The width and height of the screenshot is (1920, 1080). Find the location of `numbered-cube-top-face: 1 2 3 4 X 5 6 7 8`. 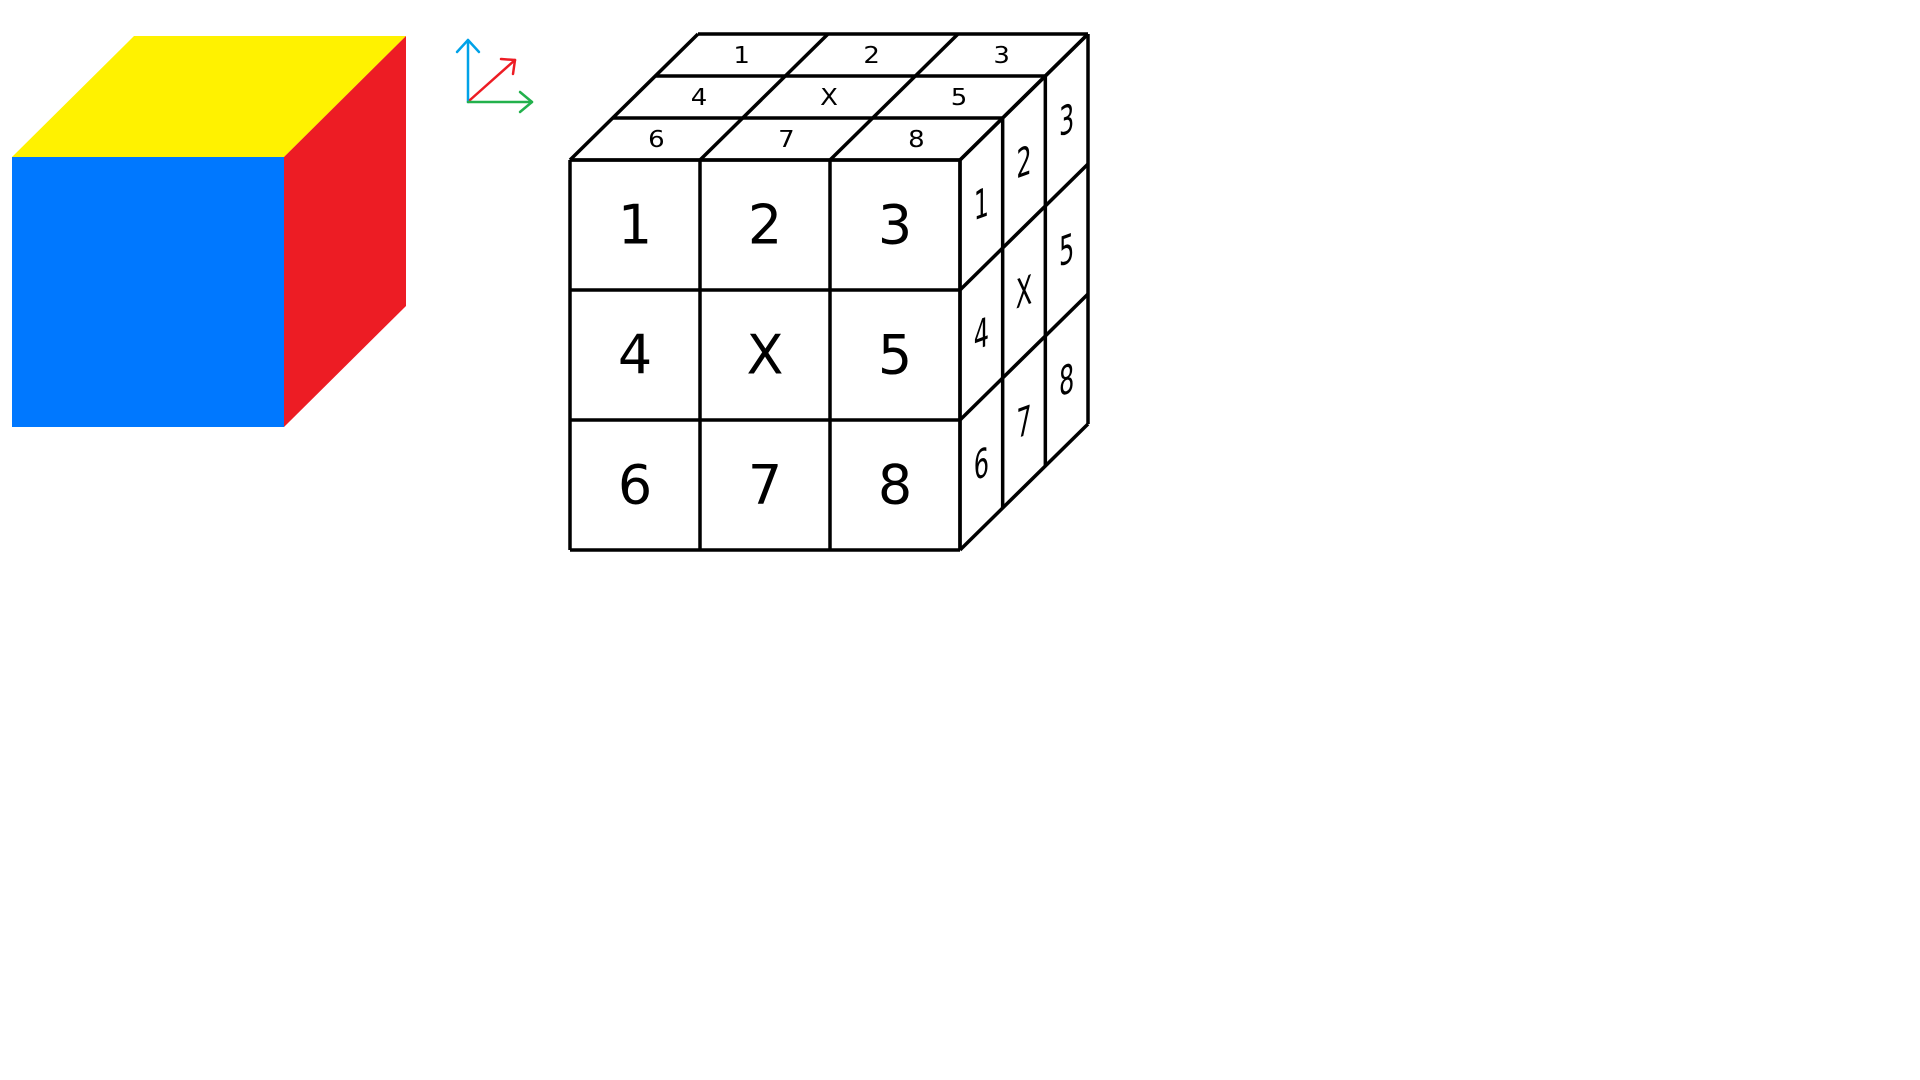

numbered-cube-top-face: 1 2 3 4 X 5 6 7 8 is located at coordinates (829, 96).